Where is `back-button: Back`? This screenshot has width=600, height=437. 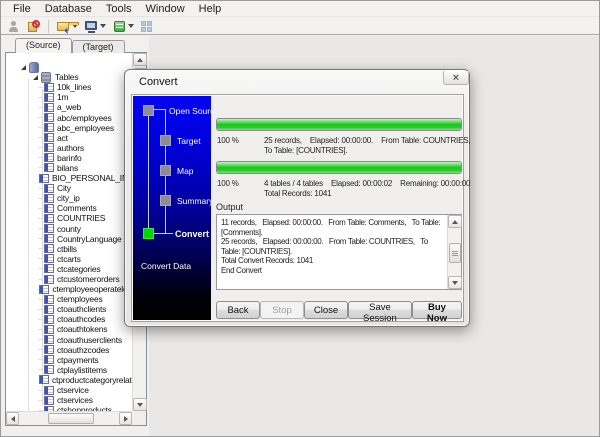 back-button: Back is located at coordinates (238, 310).